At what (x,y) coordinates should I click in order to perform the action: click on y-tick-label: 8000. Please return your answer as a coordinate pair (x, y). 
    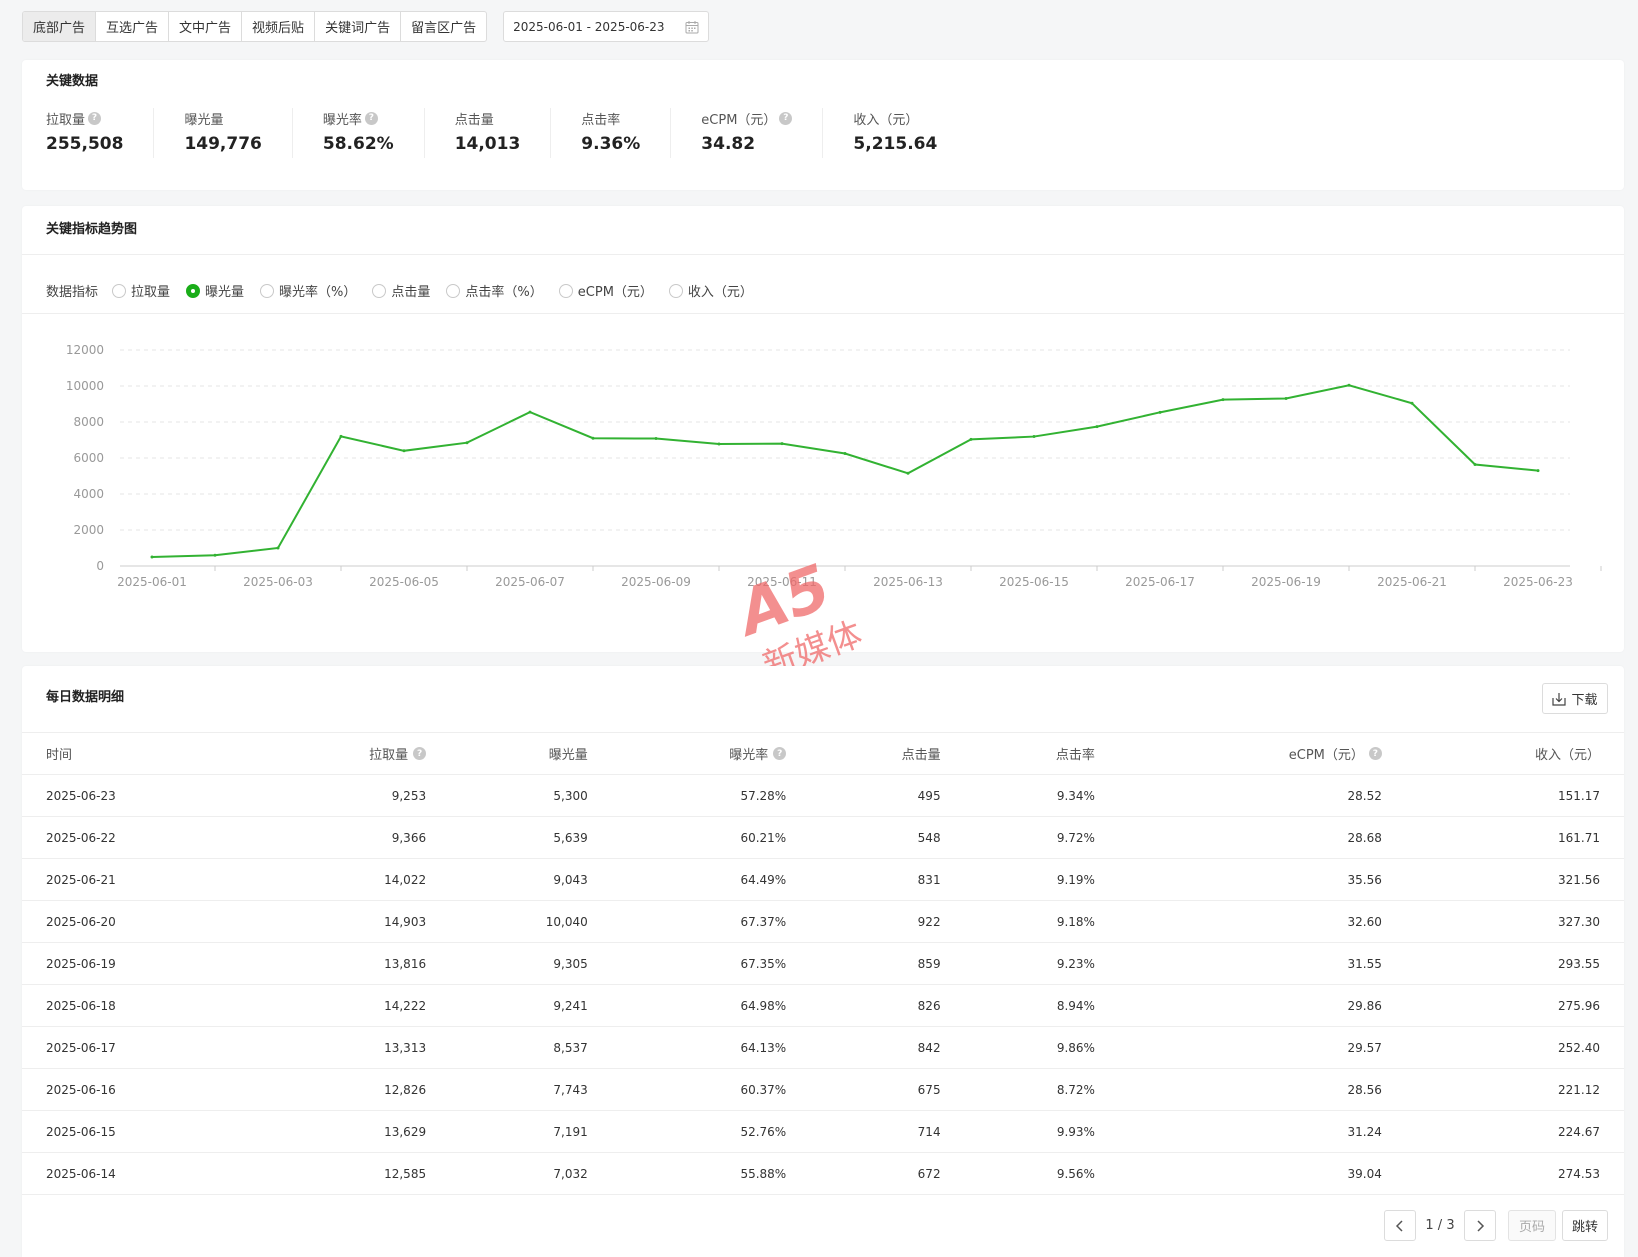
    Looking at the image, I should click on (88, 422).